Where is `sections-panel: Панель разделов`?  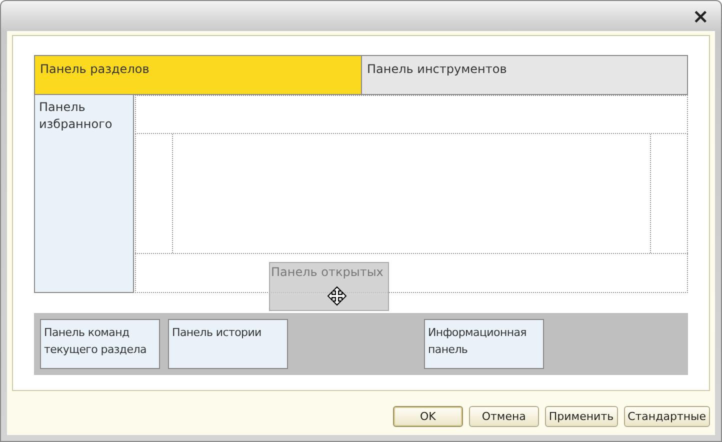 sections-panel: Панель разделов is located at coordinates (198, 75).